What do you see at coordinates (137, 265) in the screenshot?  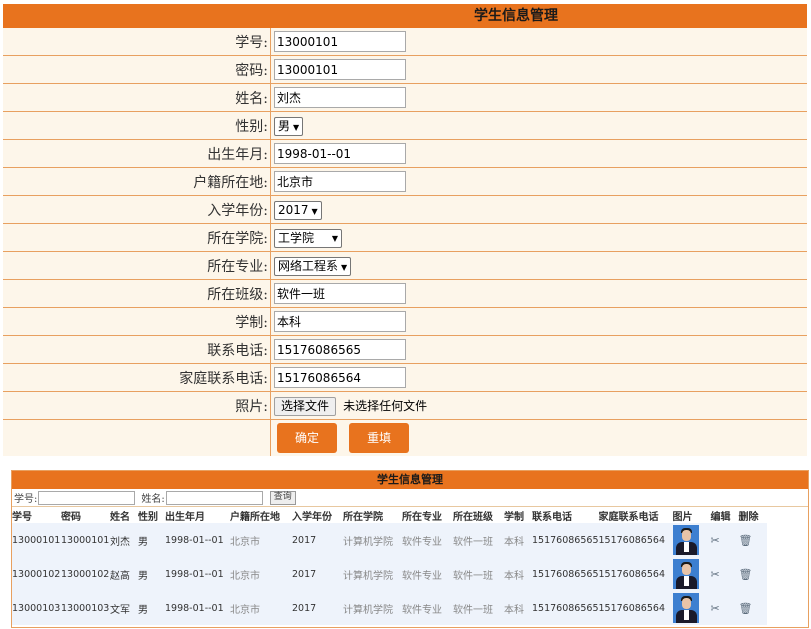 I see `major-label: 所在专业:` at bounding box center [137, 265].